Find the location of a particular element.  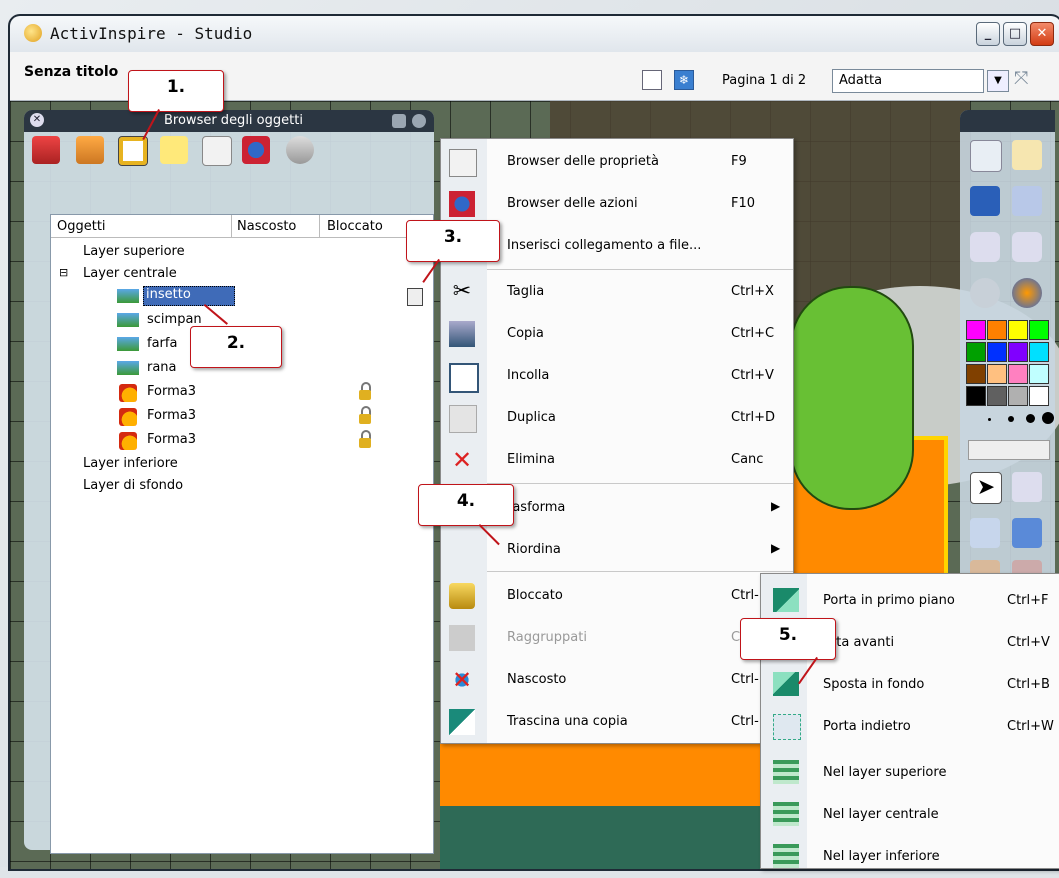

menu-item-copy: Copia Ctrl+C is located at coordinates (617, 334).